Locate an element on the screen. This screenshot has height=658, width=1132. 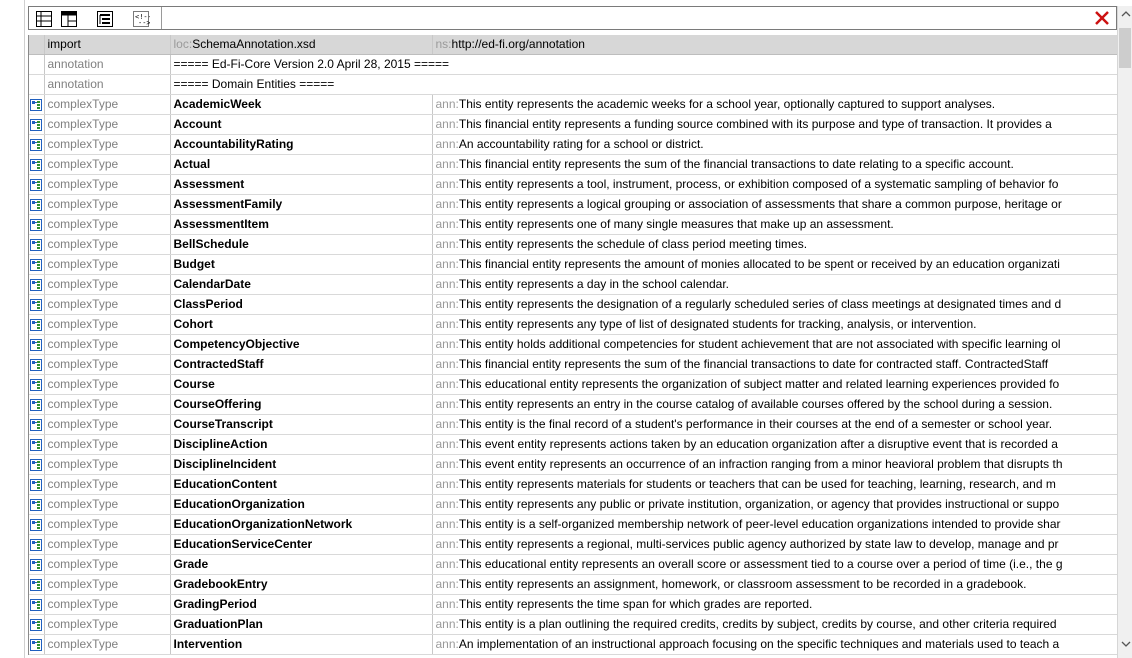
type-name: Course is located at coordinates (301, 384).